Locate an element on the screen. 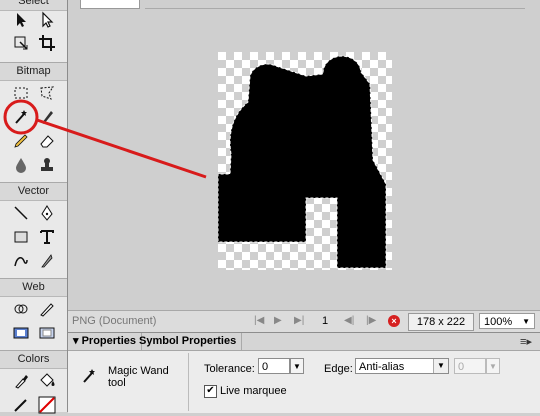 Image resolution: width=540 pixels, height=416 pixels. last-frame-icon: ▶| is located at coordinates (299, 320).